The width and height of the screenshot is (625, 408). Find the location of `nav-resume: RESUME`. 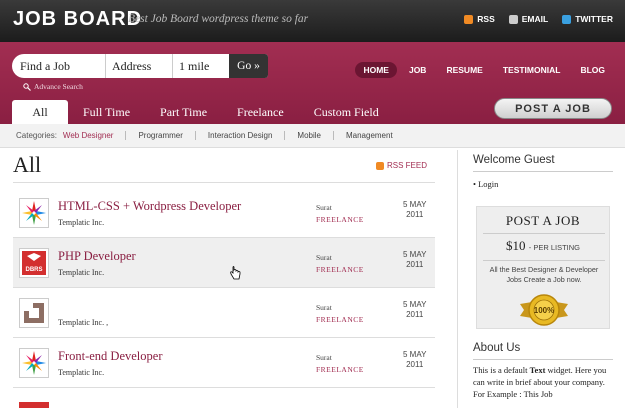

nav-resume: RESUME is located at coordinates (464, 70).